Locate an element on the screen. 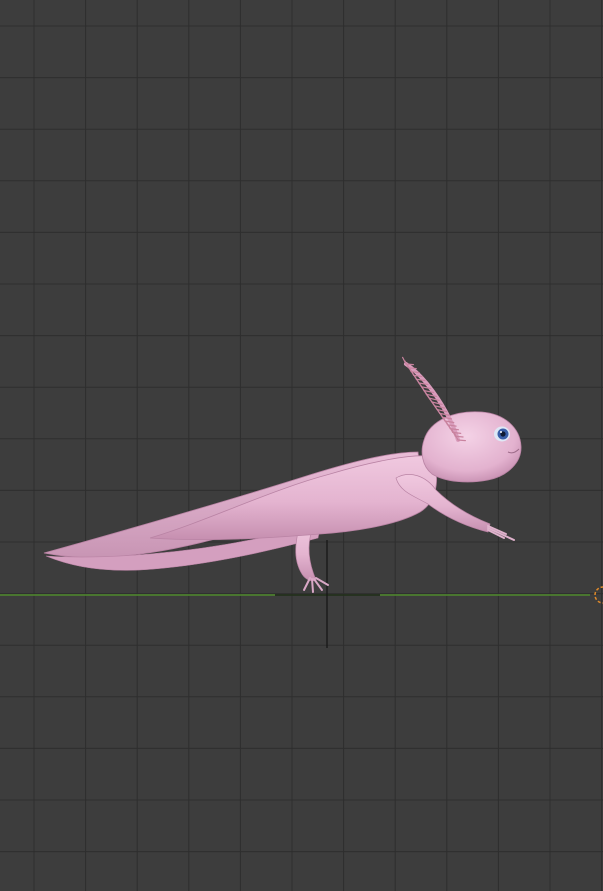 Image resolution: width=603 pixels, height=891 pixels. head is located at coordinates (471, 447).